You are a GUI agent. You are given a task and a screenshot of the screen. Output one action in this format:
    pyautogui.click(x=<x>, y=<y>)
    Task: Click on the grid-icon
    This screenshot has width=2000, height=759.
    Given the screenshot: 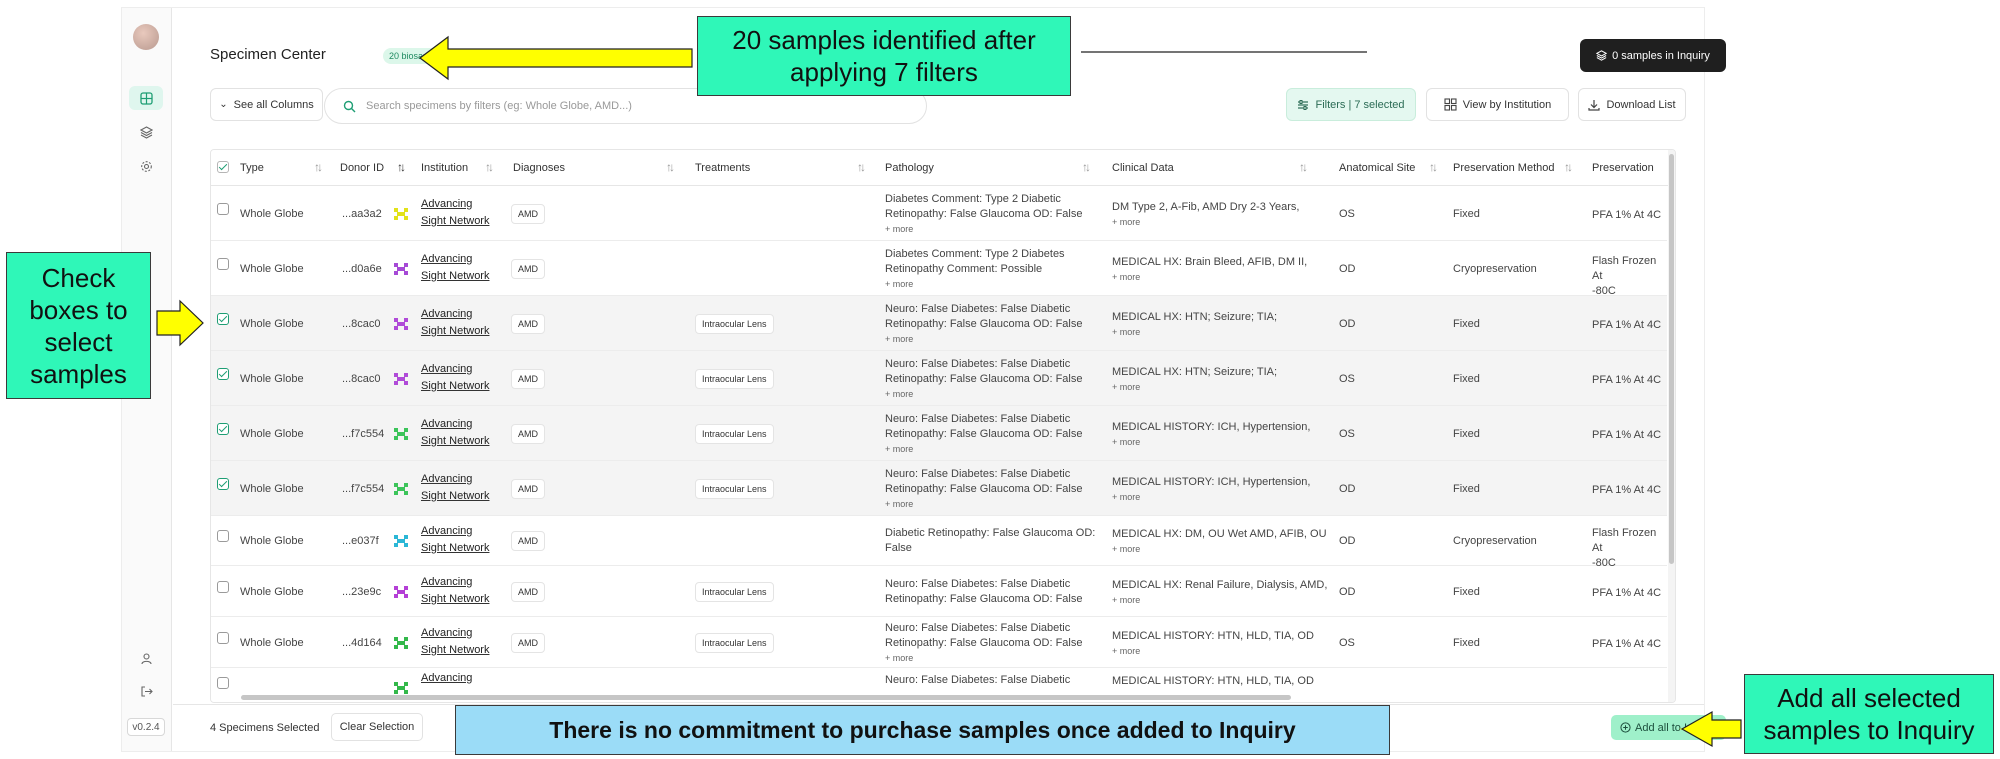 What is the action you would take?
    pyautogui.click(x=146, y=98)
    